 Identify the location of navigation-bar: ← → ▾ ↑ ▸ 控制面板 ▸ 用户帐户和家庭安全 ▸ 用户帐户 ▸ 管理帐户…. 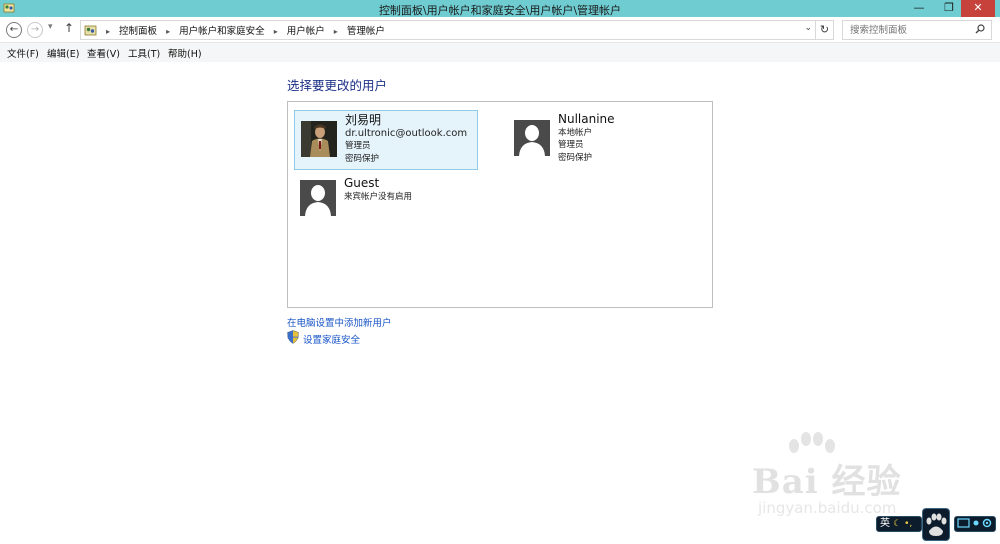
(500, 30).